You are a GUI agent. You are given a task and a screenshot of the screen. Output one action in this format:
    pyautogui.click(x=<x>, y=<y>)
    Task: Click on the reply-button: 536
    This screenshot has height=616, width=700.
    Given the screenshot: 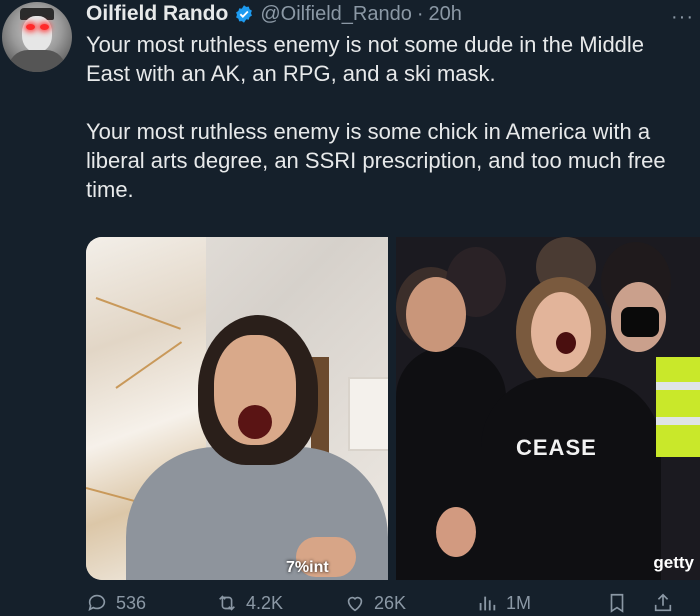 What is the action you would take?
    pyautogui.click(x=116, y=603)
    